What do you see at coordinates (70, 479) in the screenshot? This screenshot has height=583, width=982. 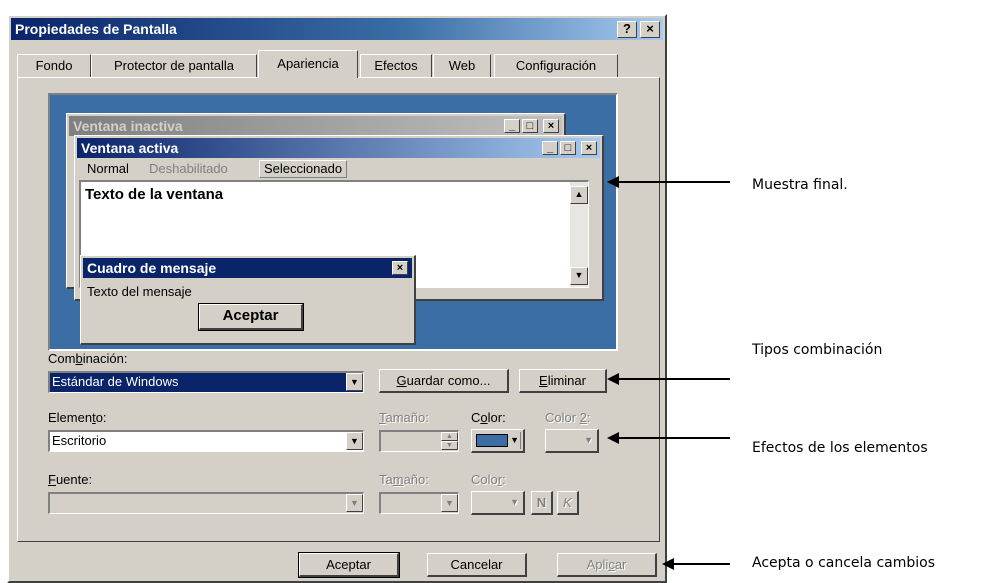 I see `font-label: Fuente:` at bounding box center [70, 479].